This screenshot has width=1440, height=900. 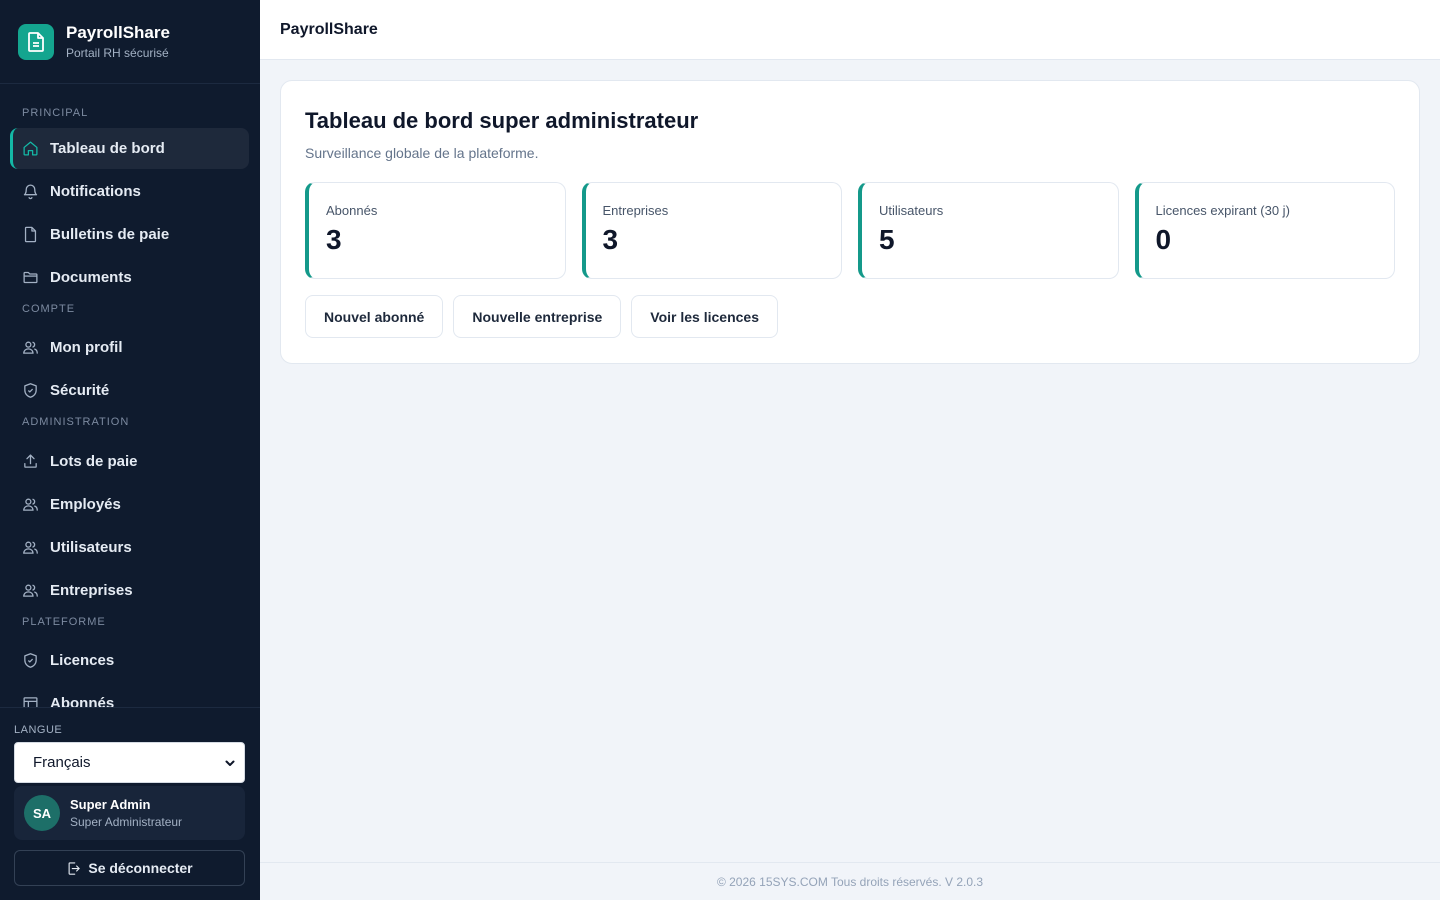 What do you see at coordinates (635, 210) in the screenshot?
I see `stat-label: Entreprises` at bounding box center [635, 210].